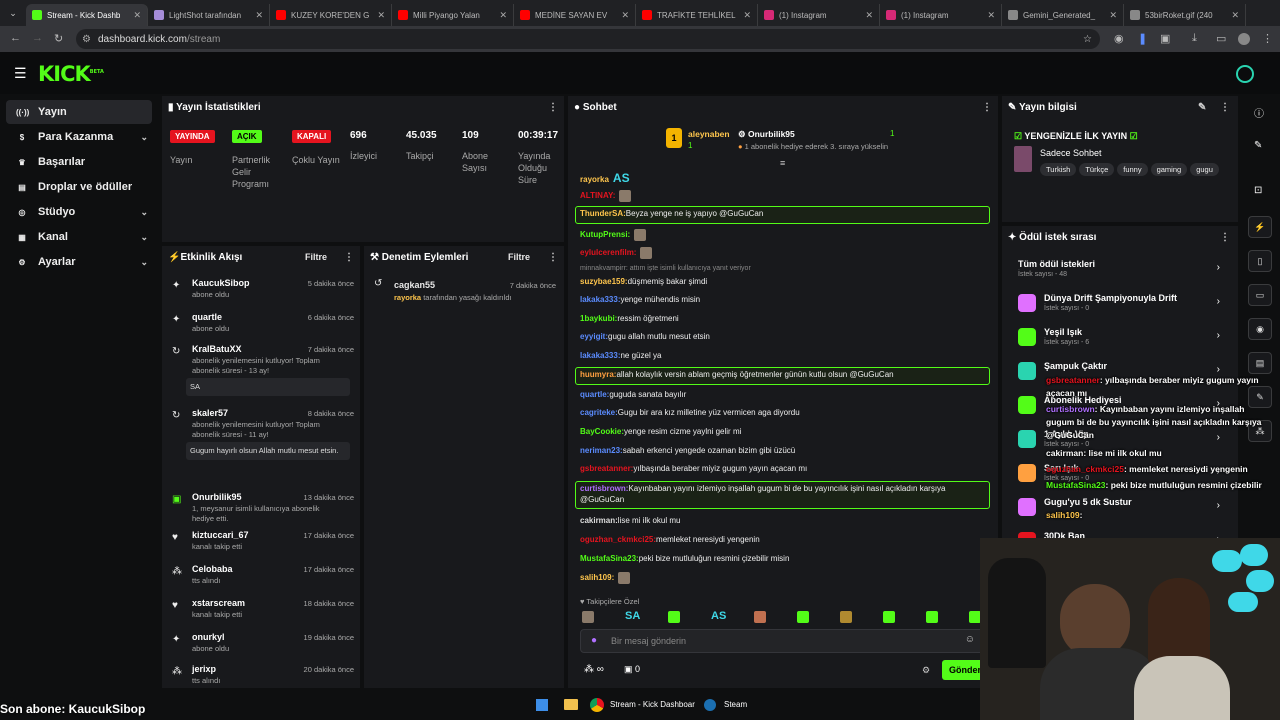  What do you see at coordinates (1194, 38) in the screenshot?
I see `download-icon: ⤓` at bounding box center [1194, 38].